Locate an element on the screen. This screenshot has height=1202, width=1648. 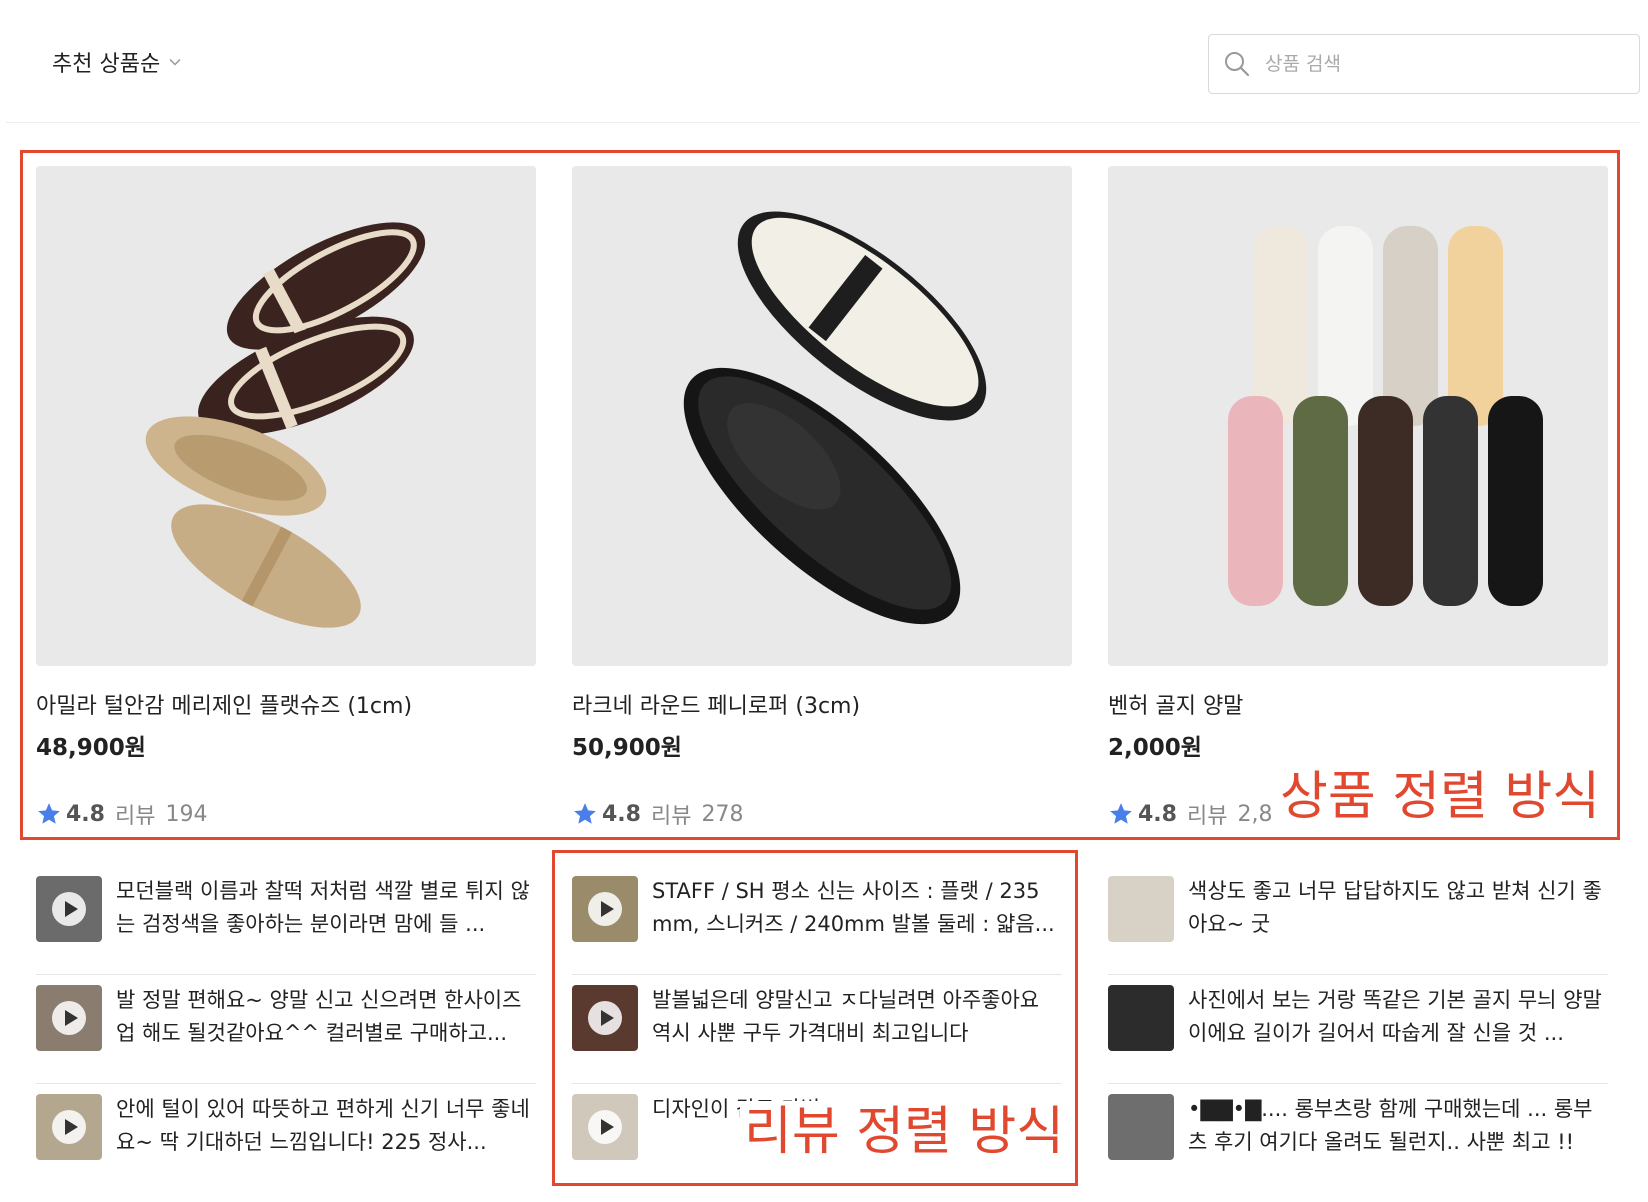
product-price: 50,900원 is located at coordinates (627, 748).